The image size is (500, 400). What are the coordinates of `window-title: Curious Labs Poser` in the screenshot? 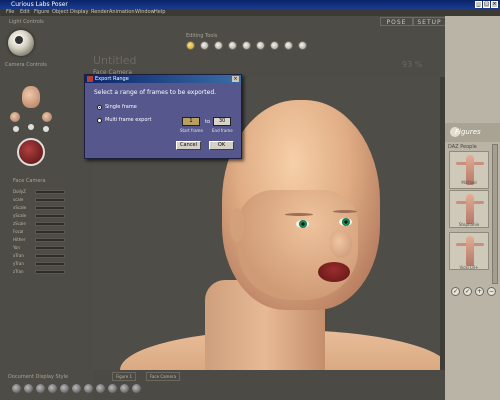 It's located at (39, 4).